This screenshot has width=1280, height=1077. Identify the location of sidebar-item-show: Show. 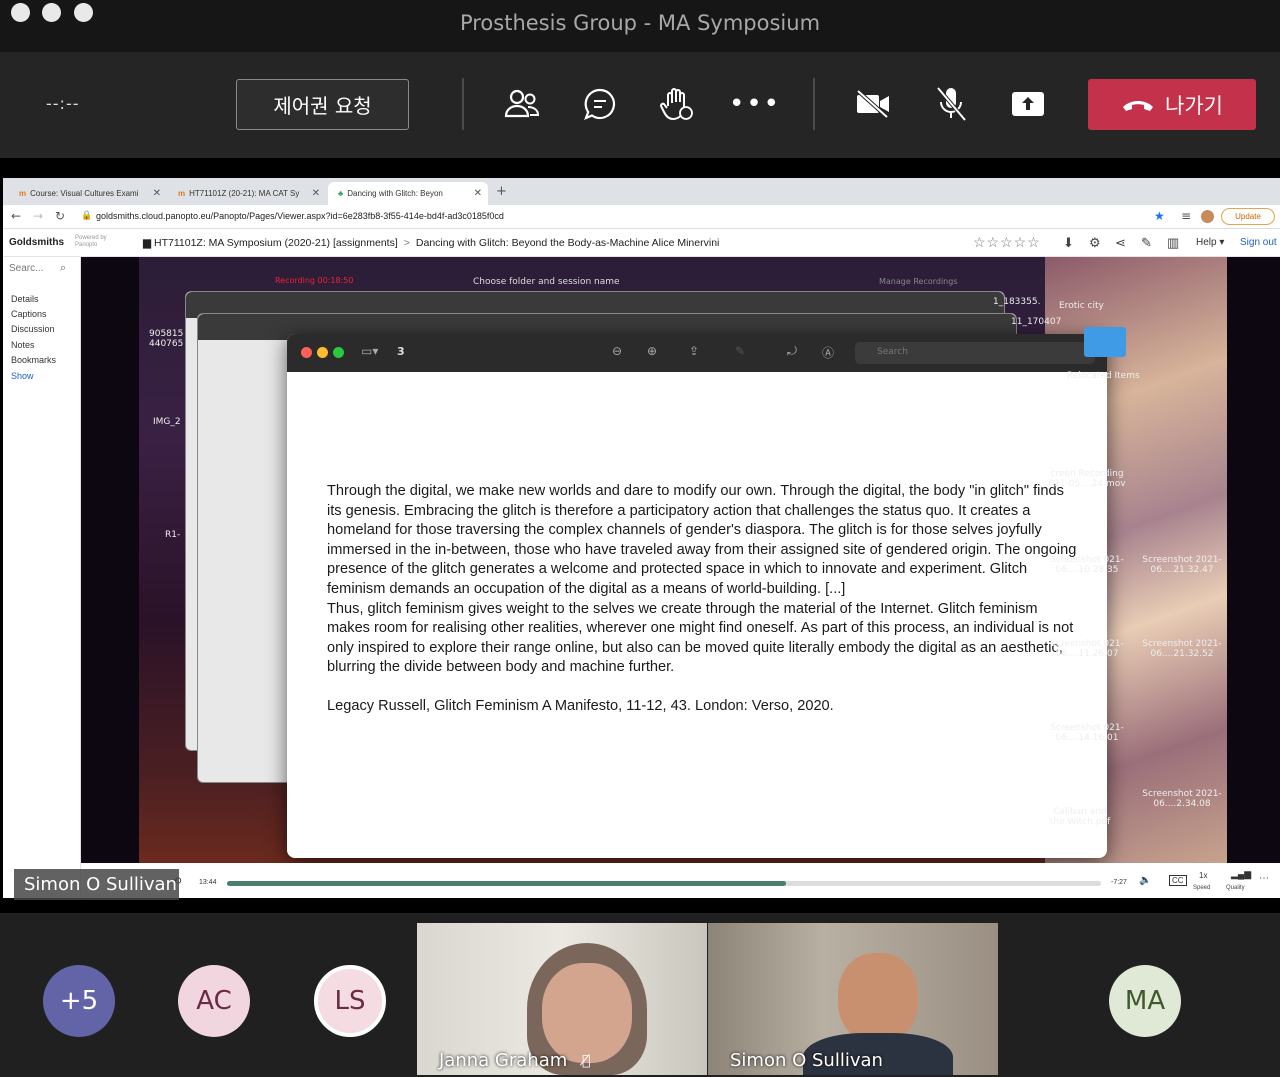
(22, 376).